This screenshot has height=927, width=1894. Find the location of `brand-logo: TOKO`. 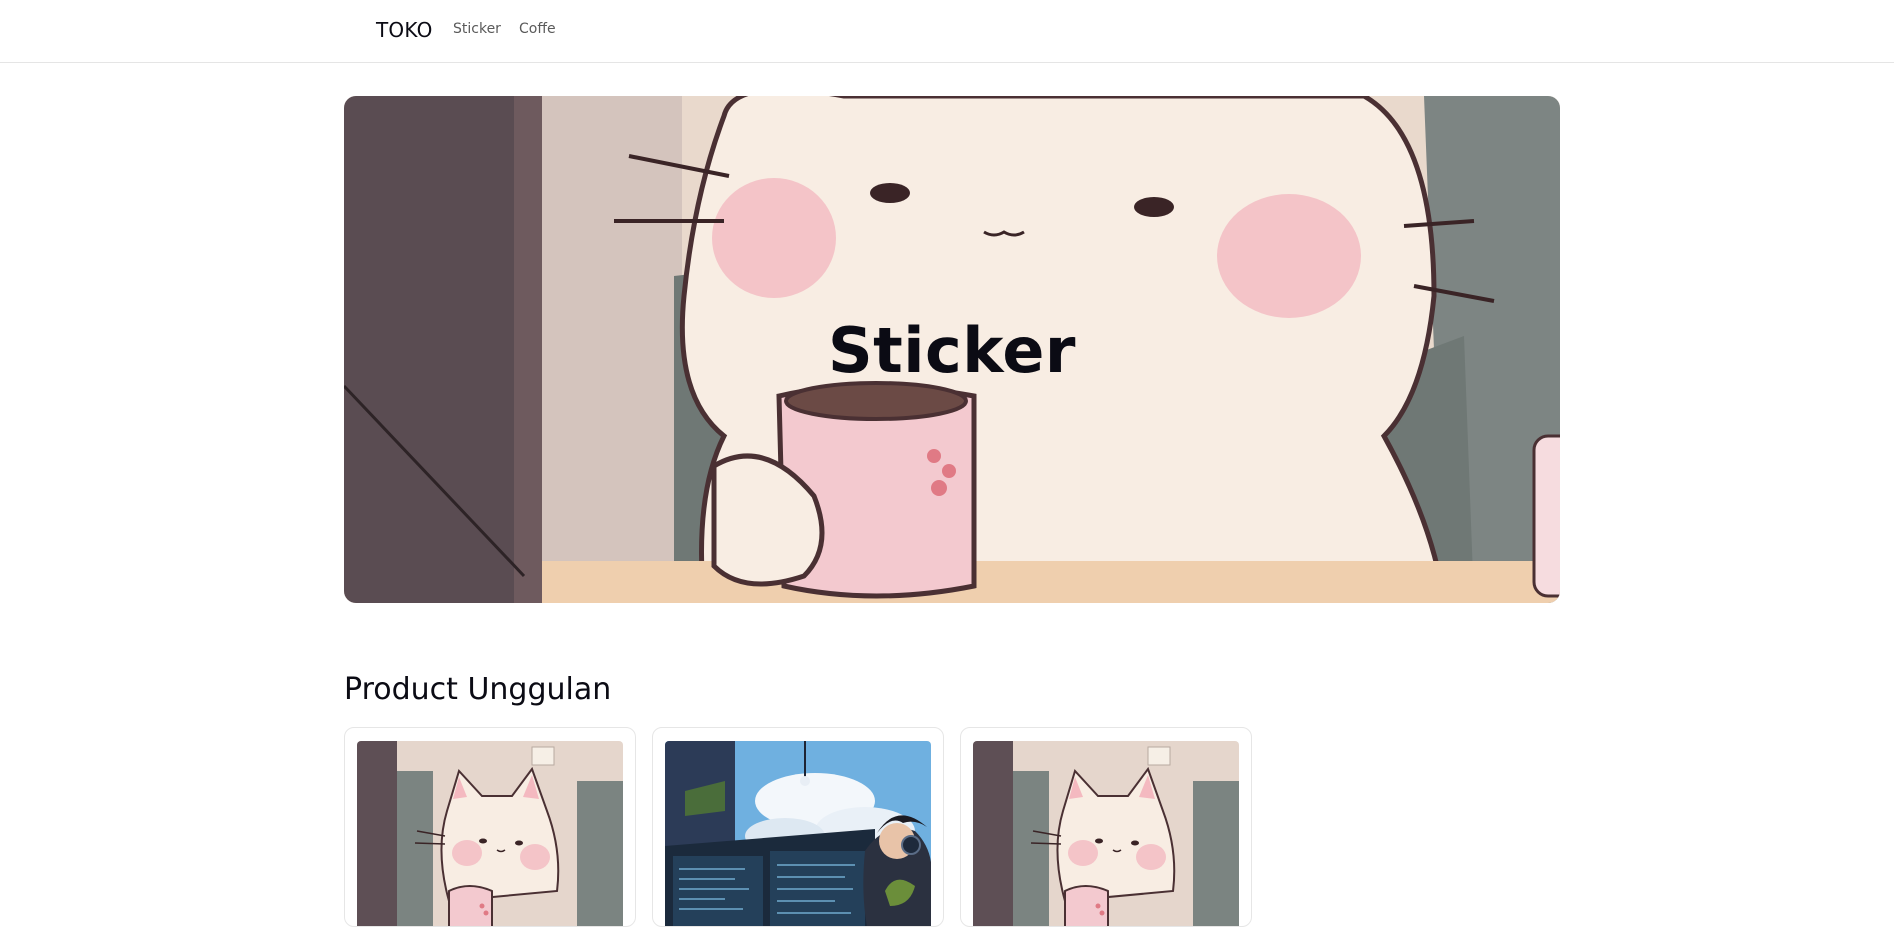

brand-logo: TOKO is located at coordinates (404, 30).